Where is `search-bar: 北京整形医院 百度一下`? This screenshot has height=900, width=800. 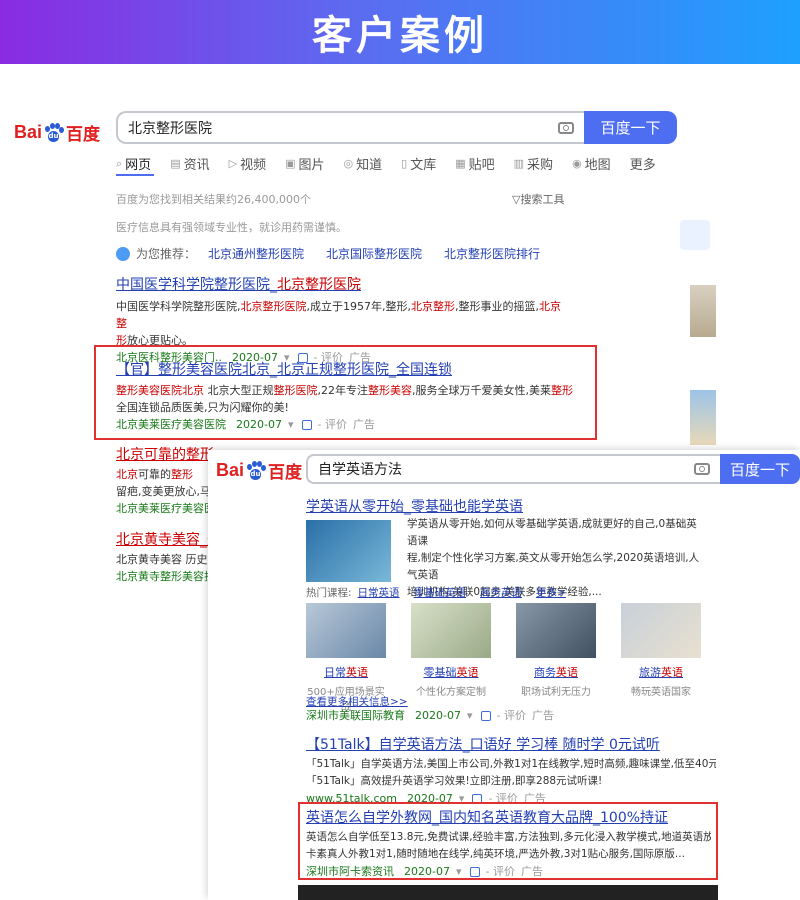 search-bar: 北京整形医院 百度一下 is located at coordinates (396, 127).